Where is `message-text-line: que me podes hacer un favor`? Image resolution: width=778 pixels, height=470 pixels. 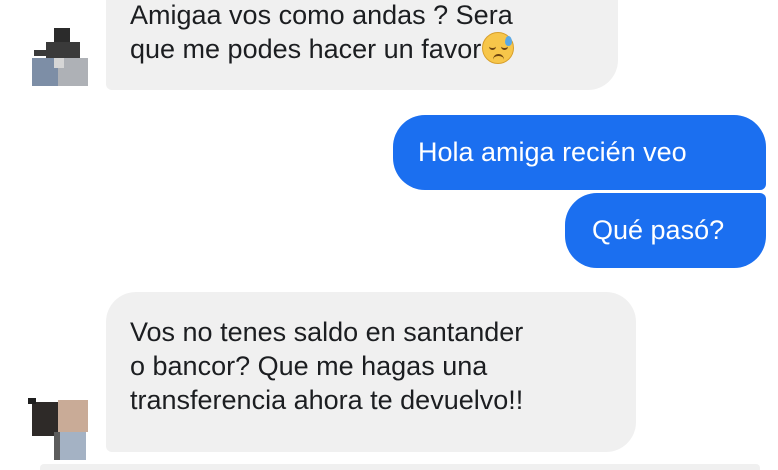
message-text-line: que me podes hacer un favor is located at coordinates (362, 49).